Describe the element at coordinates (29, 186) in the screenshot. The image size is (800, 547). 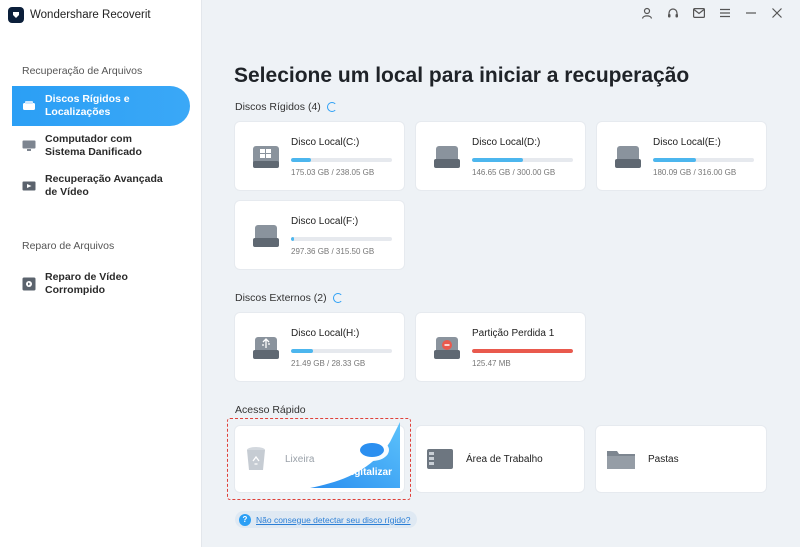
I see `video-icon` at that location.